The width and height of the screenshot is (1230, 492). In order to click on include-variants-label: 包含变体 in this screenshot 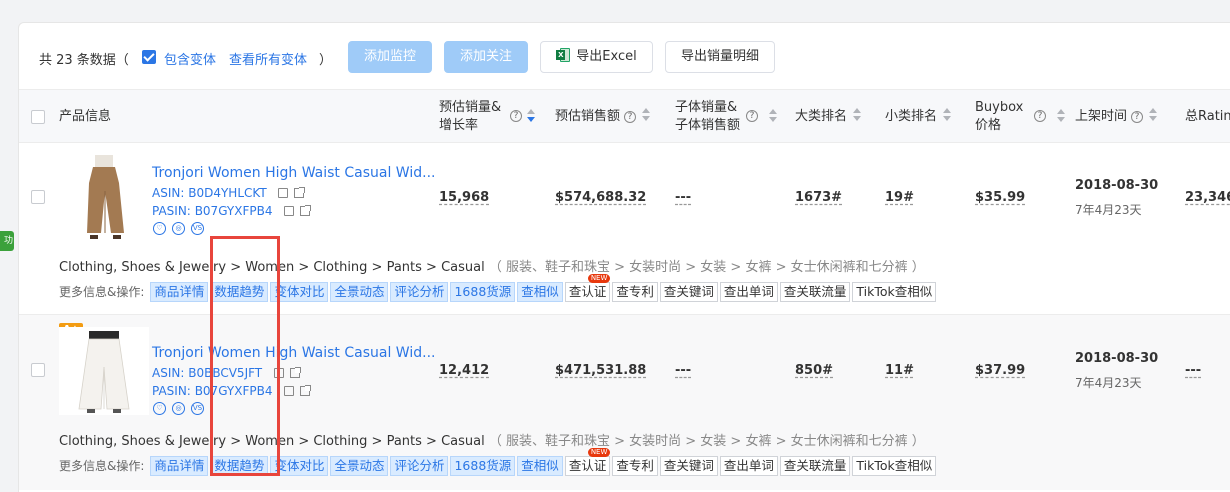, I will do `click(190, 58)`.